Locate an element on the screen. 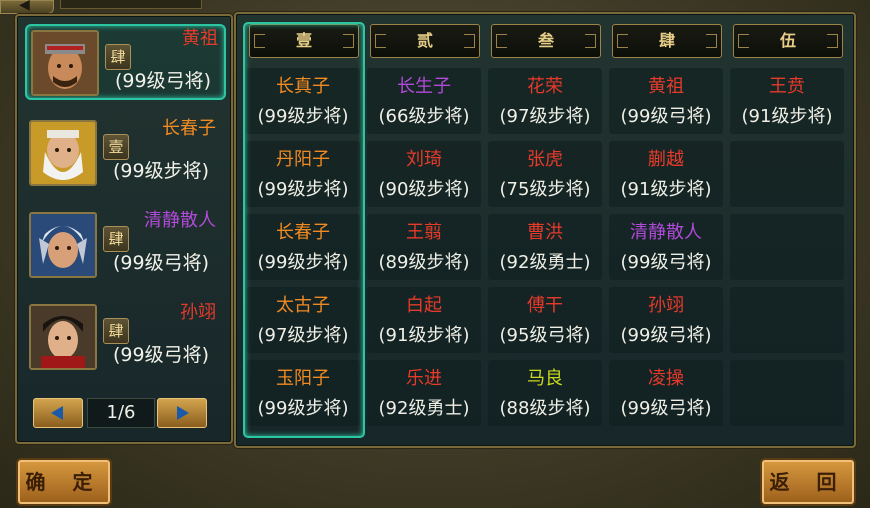  slot-hero-name: 长生子 is located at coordinates (424, 86).